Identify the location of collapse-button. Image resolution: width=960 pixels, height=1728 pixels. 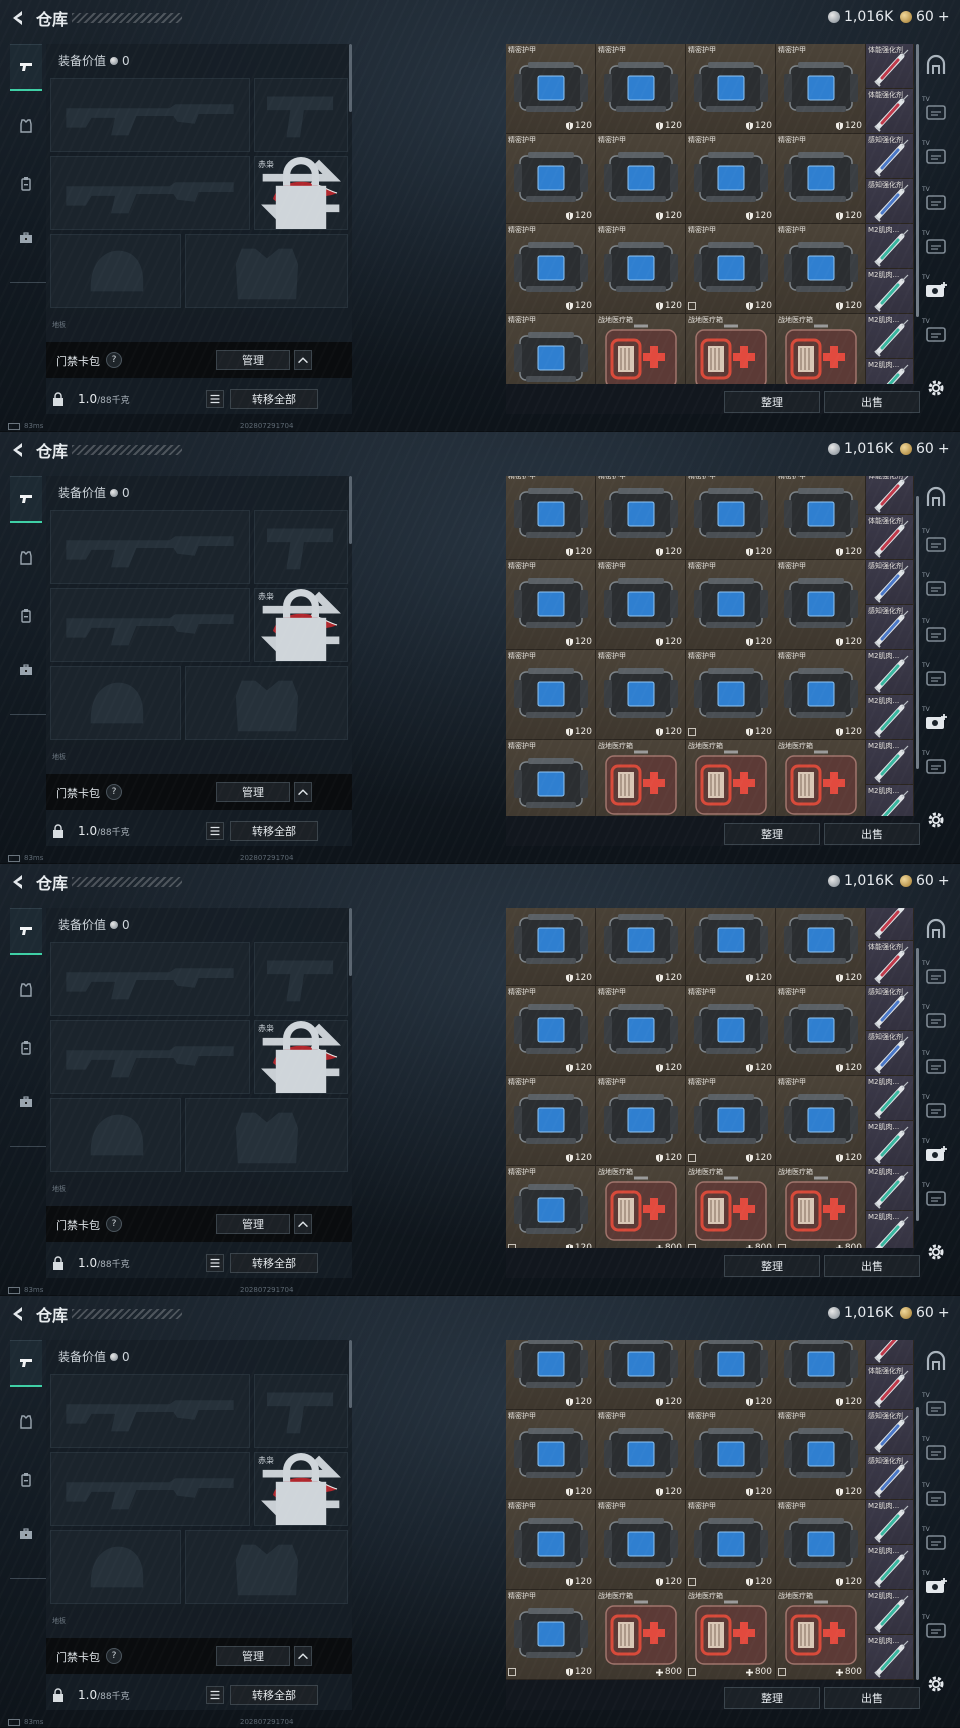
(303, 360).